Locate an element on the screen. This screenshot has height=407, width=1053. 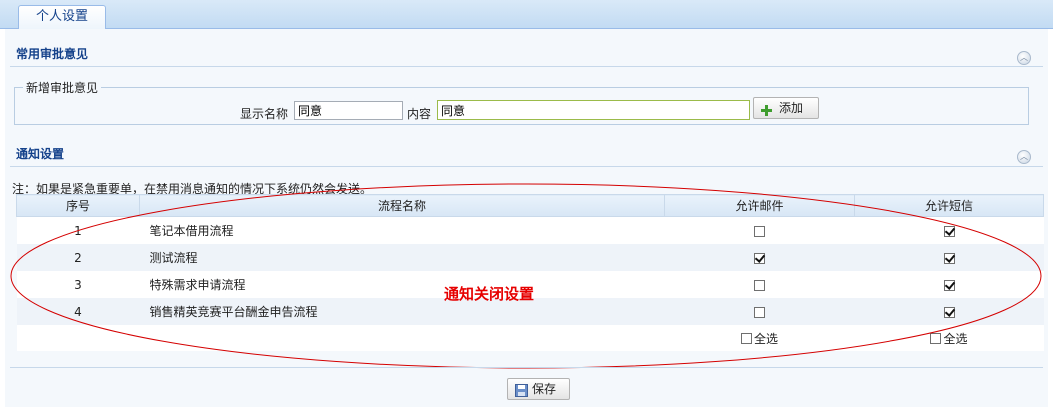
plus-icon is located at coordinates (766, 109).